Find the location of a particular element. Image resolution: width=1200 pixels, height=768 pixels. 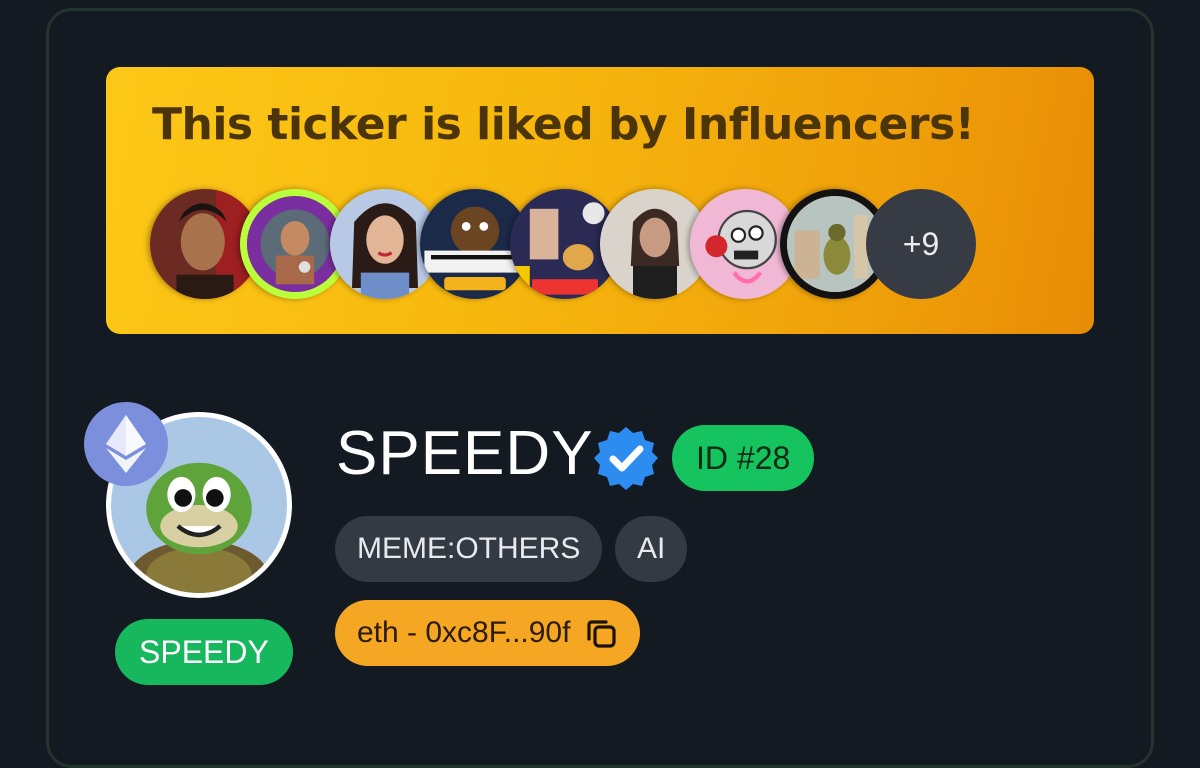

contract-address-copy-button: eth - 0xc8F...90f is located at coordinates (488, 633).